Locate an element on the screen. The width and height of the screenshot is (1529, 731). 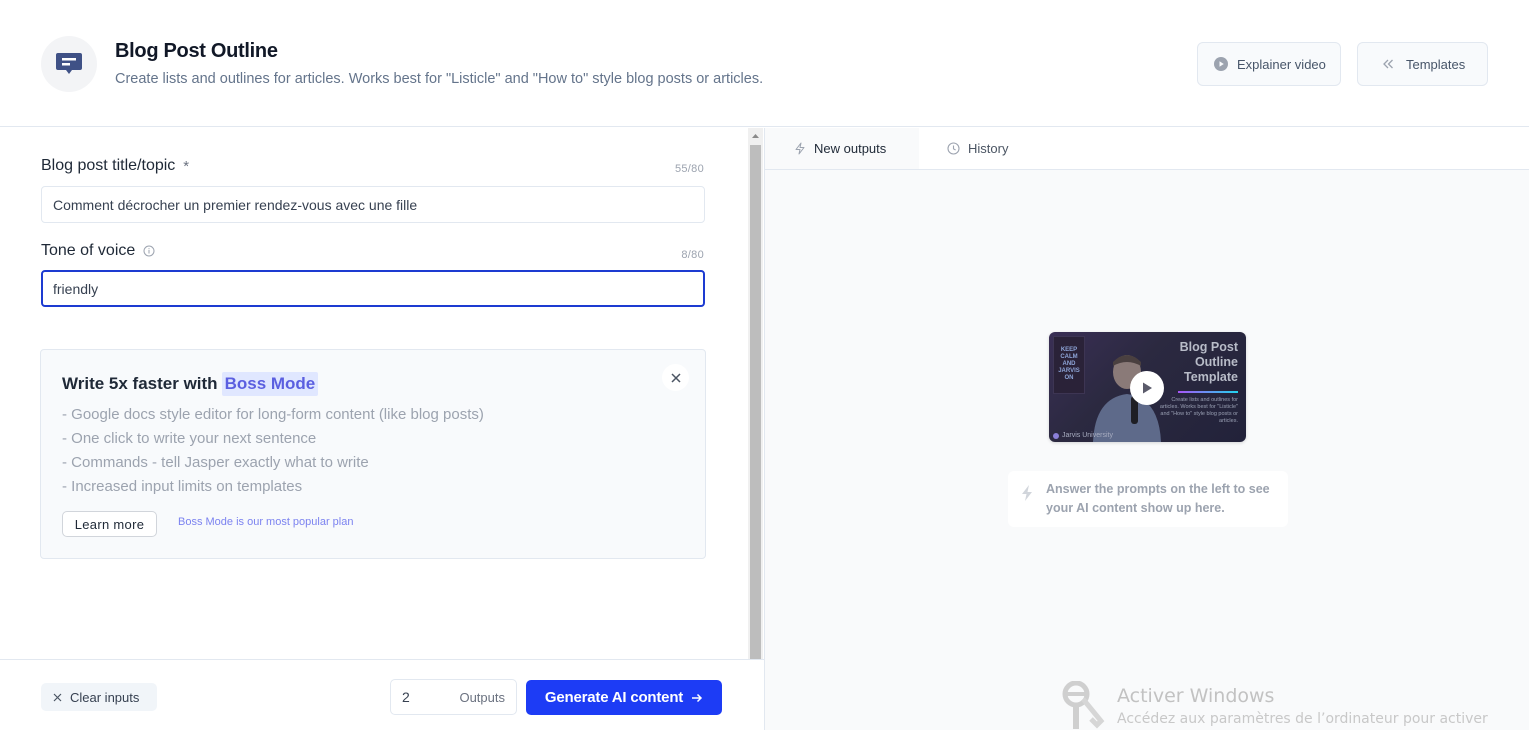
scroll-up-arrow-icon is located at coordinates (755, 136).